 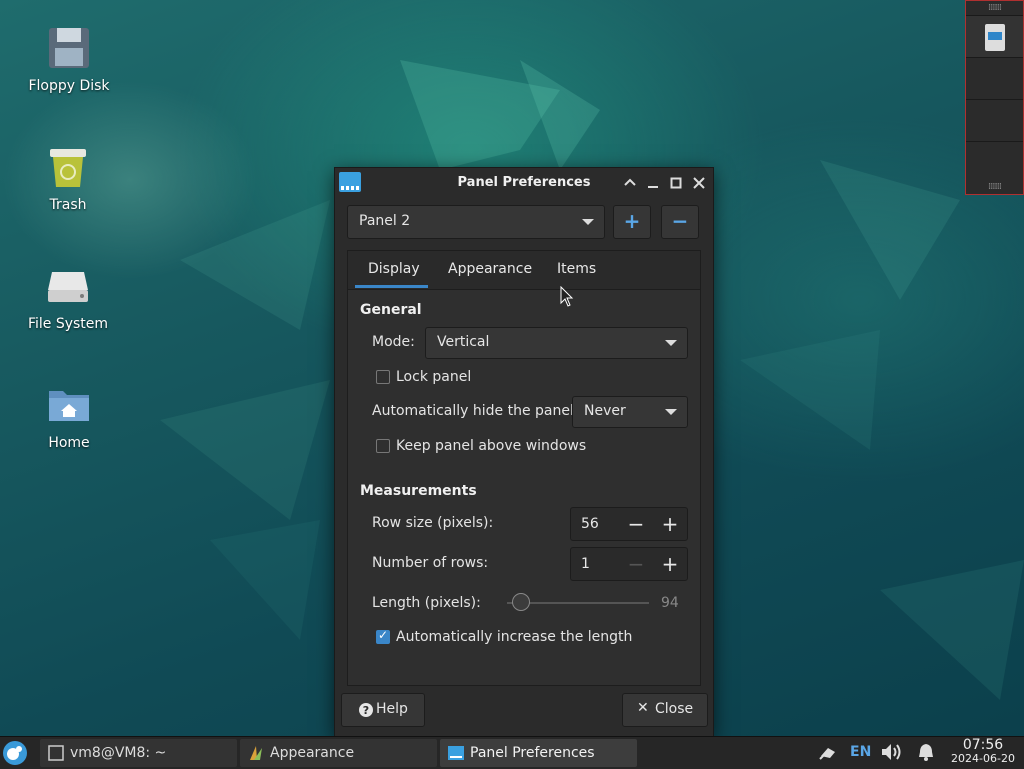 I want to click on task-panel-preferences: Panel Preferences, so click(x=538, y=753).